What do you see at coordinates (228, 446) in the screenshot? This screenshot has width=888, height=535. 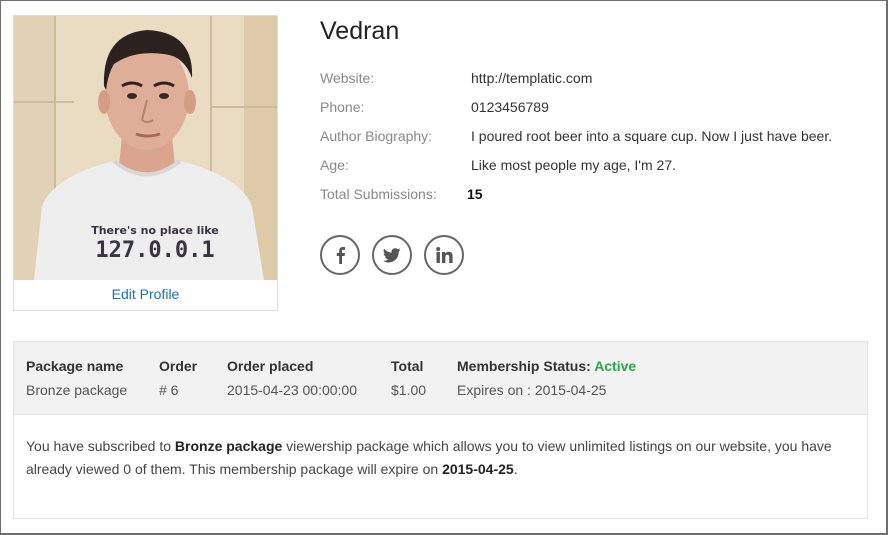 I see `message-package: Bronze package` at bounding box center [228, 446].